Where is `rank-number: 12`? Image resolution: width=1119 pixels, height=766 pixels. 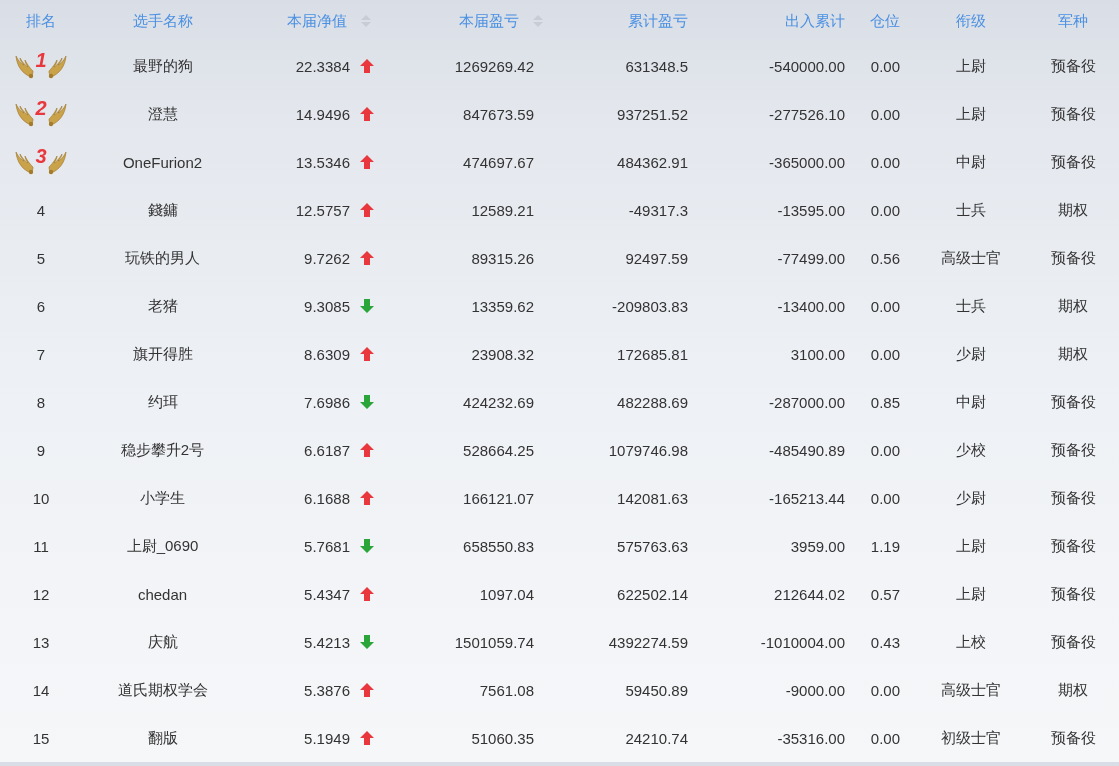
rank-number: 12 is located at coordinates (41, 594).